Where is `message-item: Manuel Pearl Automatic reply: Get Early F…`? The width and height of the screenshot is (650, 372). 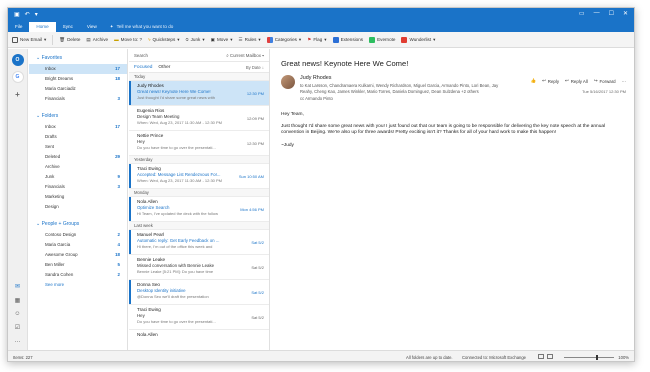
message-item: Manuel Pearl Automatic reply: Get Early F… is located at coordinates (199, 242).